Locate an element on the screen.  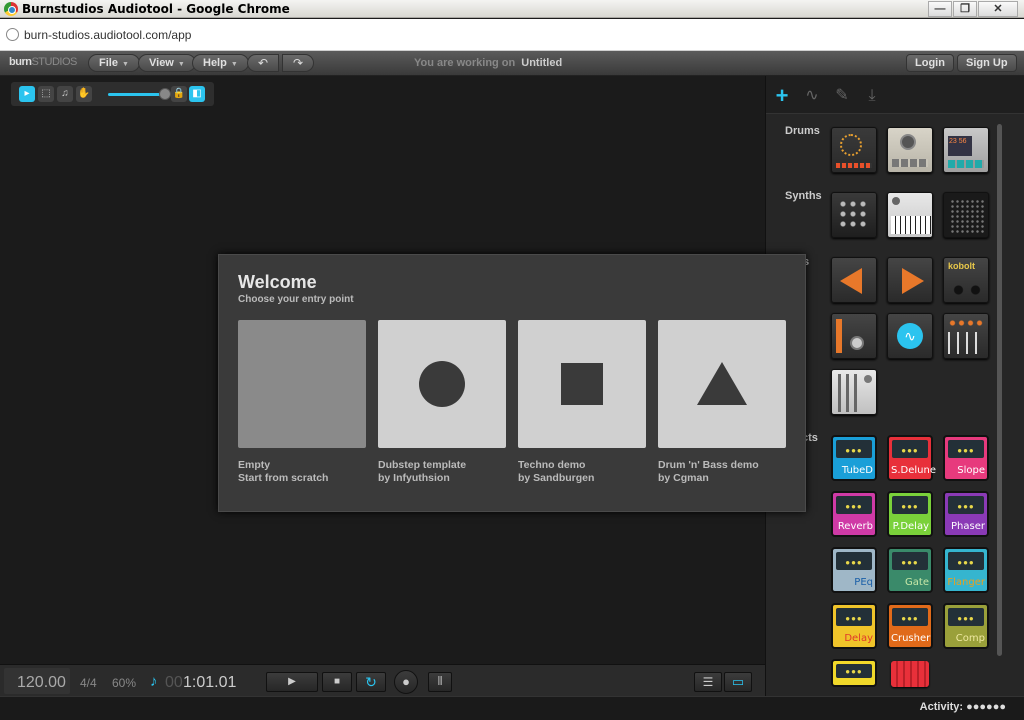
minimize-button: — is located at coordinates (940, 9).